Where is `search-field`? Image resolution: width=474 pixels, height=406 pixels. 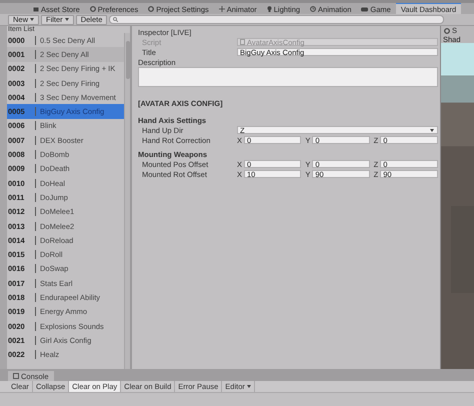
search-field is located at coordinates (276, 19).